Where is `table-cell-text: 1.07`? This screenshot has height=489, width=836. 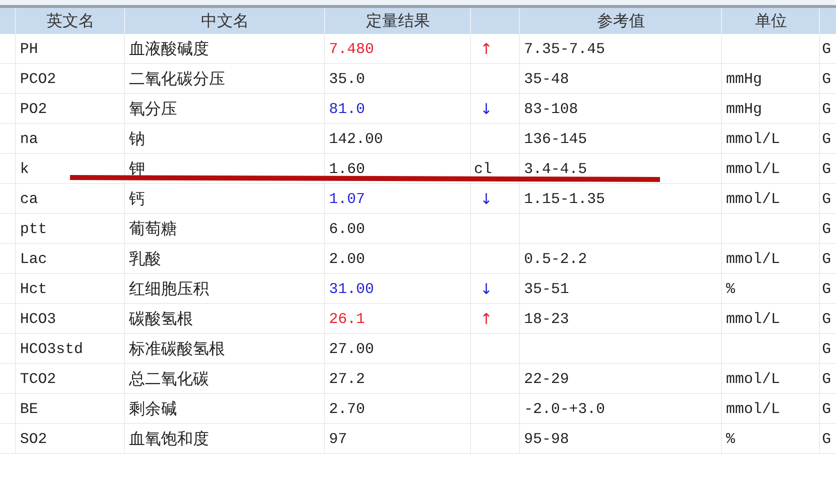
table-cell-text: 1.07 is located at coordinates (347, 200).